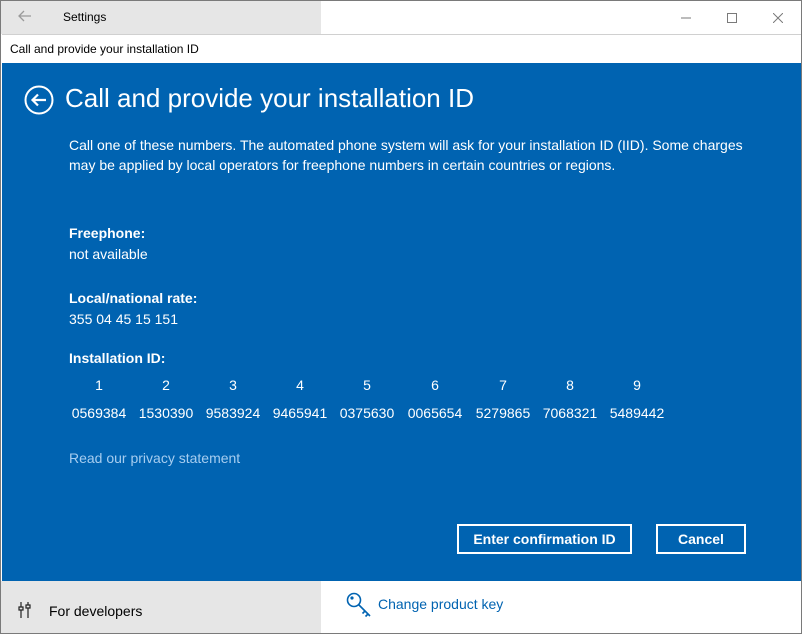  I want to click on dialog-titlebar: Call and provide your installation ID, so click(401, 48).